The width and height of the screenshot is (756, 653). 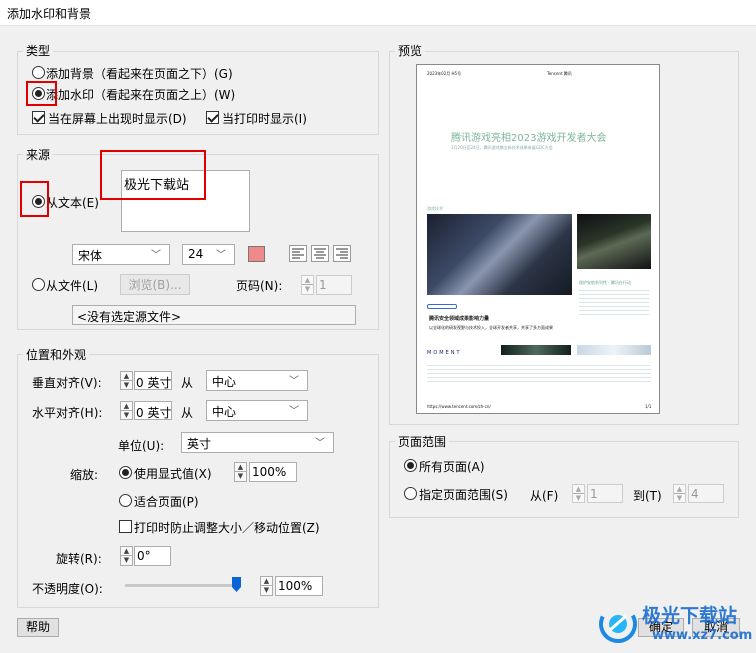 What do you see at coordinates (679, 493) in the screenshot?
I see `range-to-spinner: ▲ ▼` at bounding box center [679, 493].